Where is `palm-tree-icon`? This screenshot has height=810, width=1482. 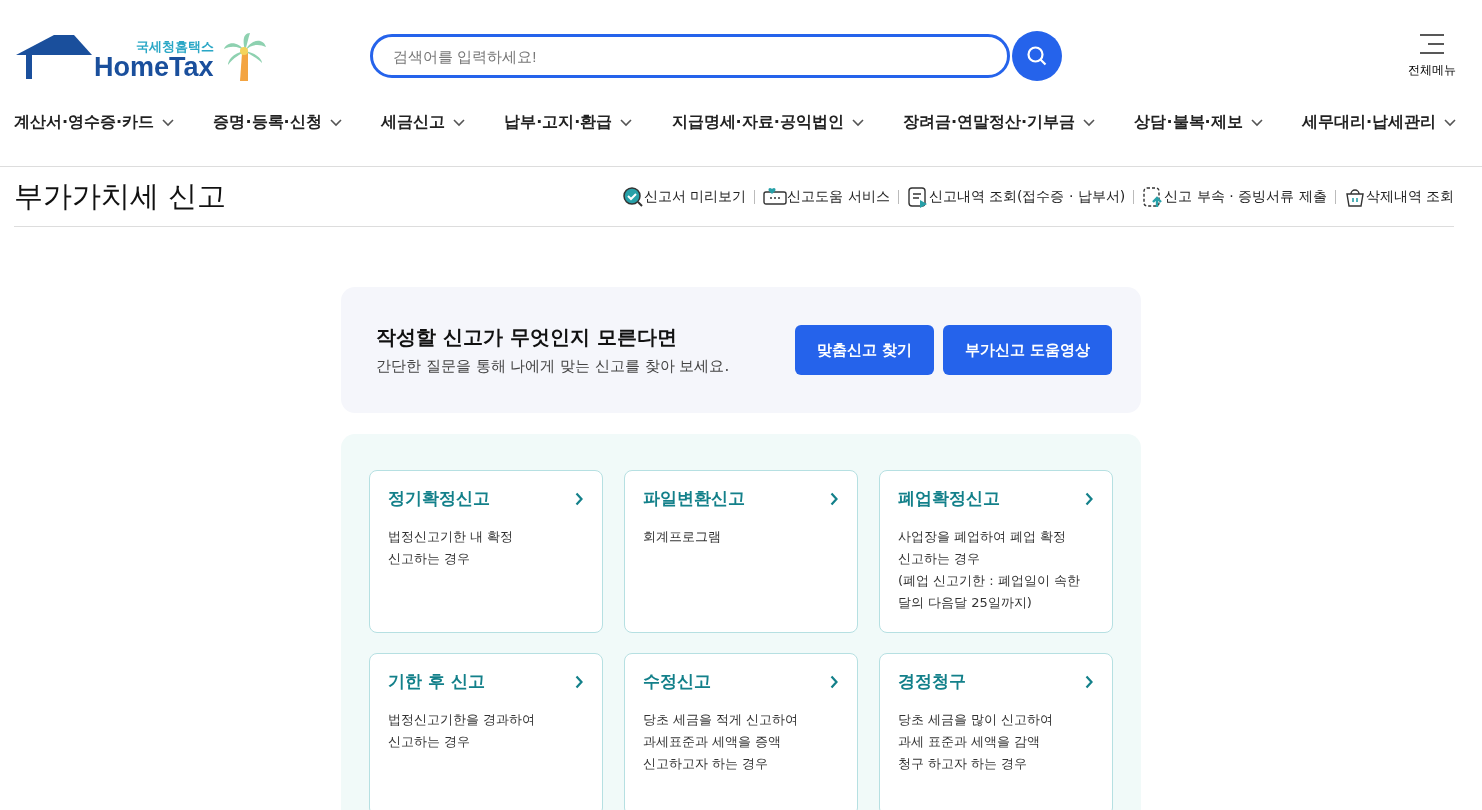
palm-tree-icon is located at coordinates (244, 56).